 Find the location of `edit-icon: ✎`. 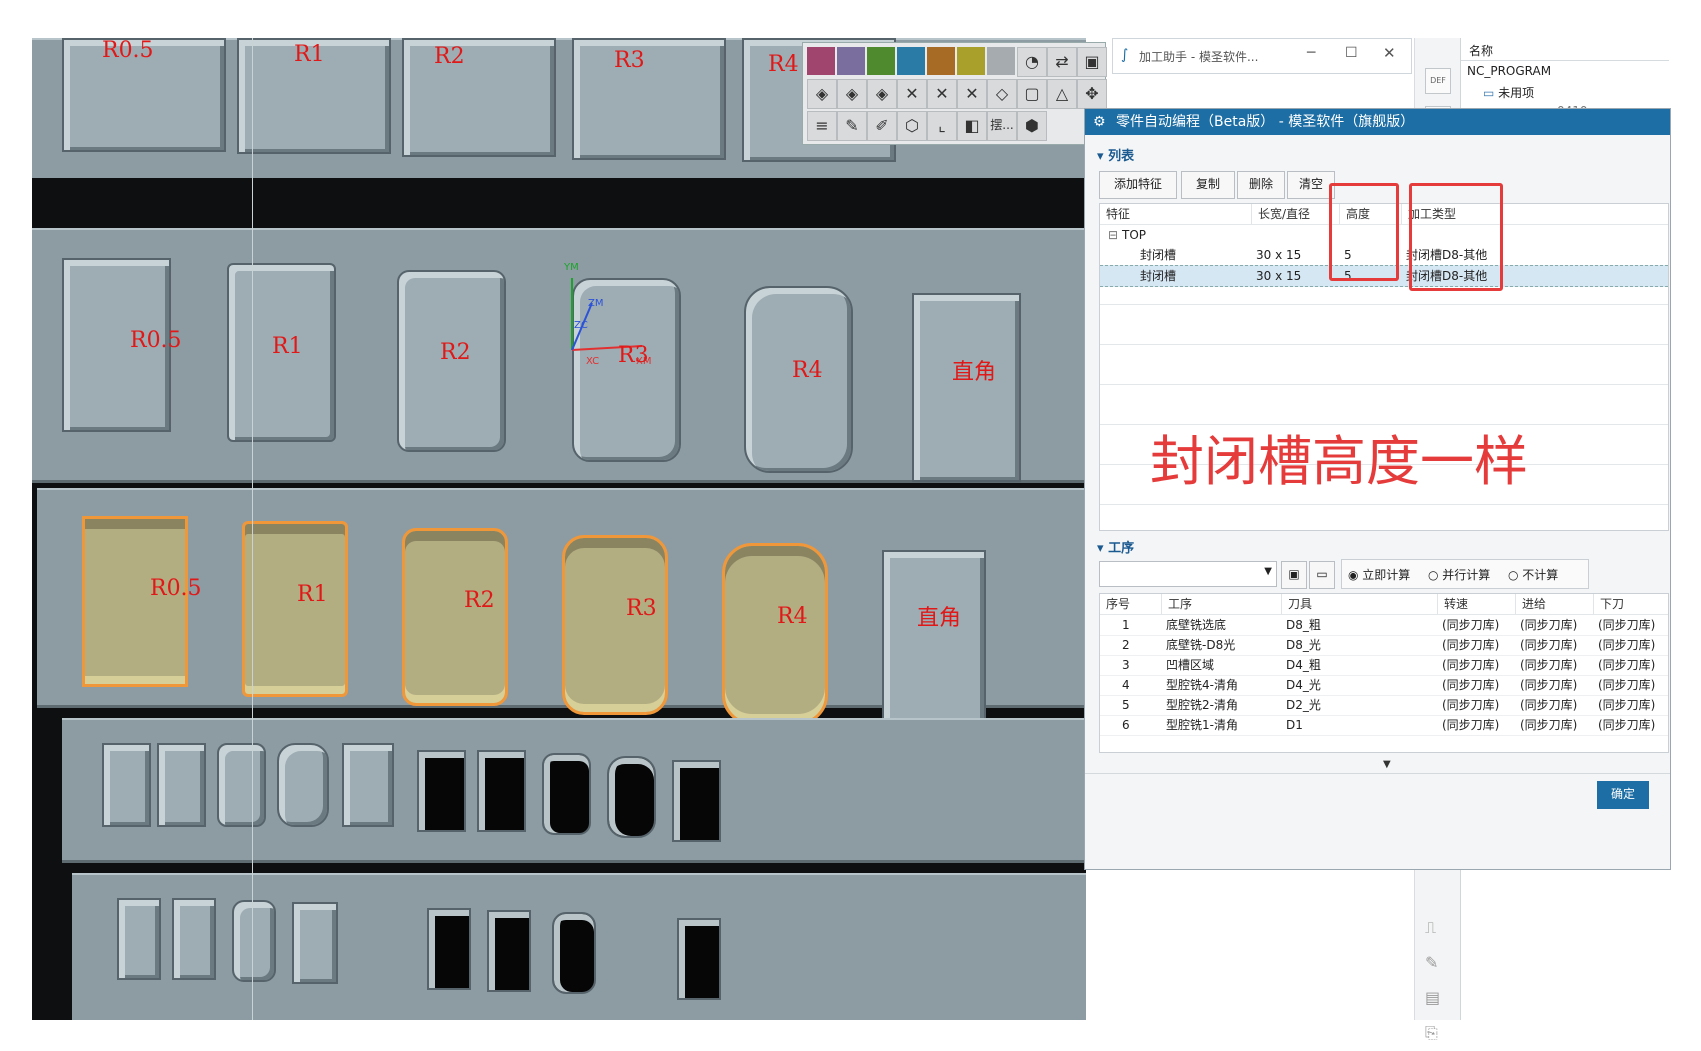

edit-icon: ✎ is located at coordinates (852, 126).